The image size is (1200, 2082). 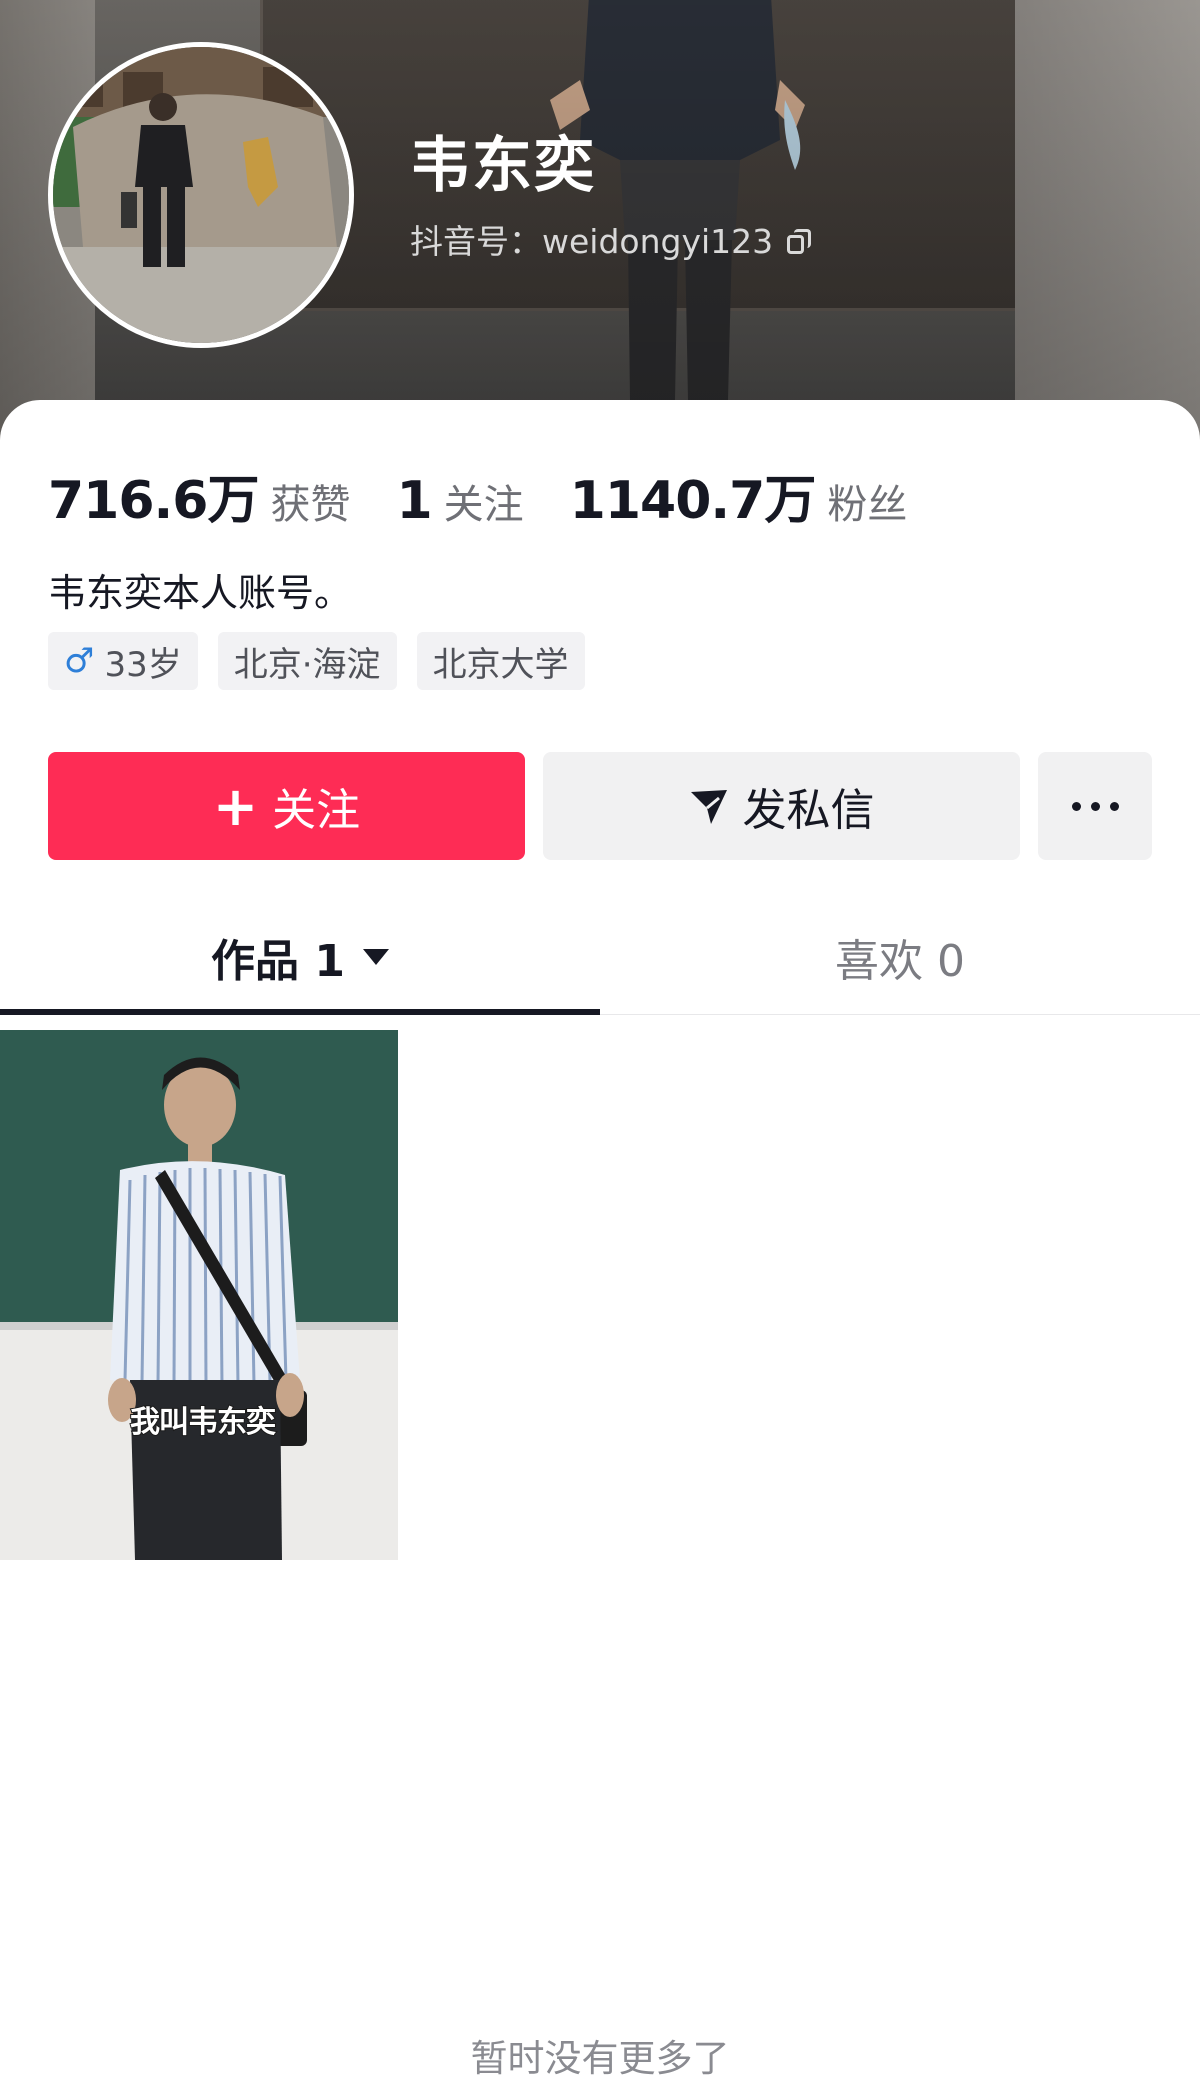 I want to click on stat-likes: 716.6万 获赞, so click(x=199, y=495).